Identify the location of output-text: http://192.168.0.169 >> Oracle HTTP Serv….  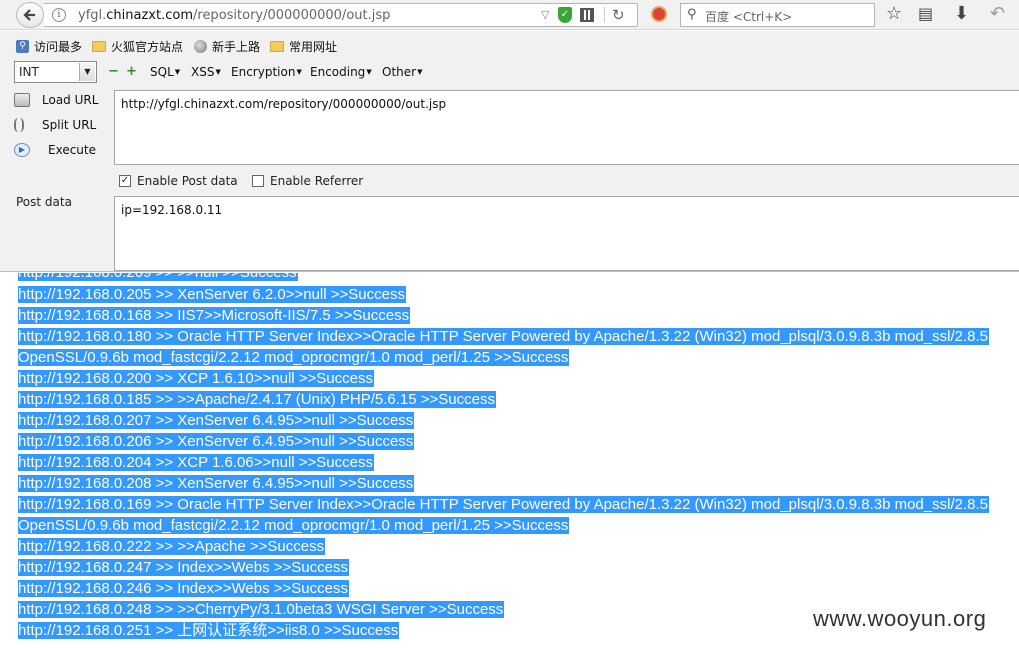
(503, 504).